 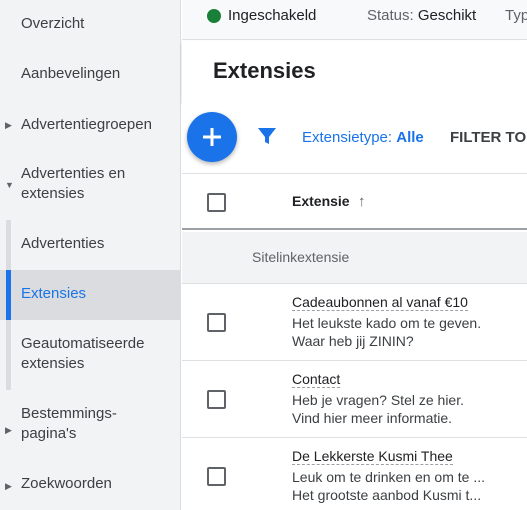 What do you see at coordinates (390, 15) in the screenshot?
I see `status-label: Status:` at bounding box center [390, 15].